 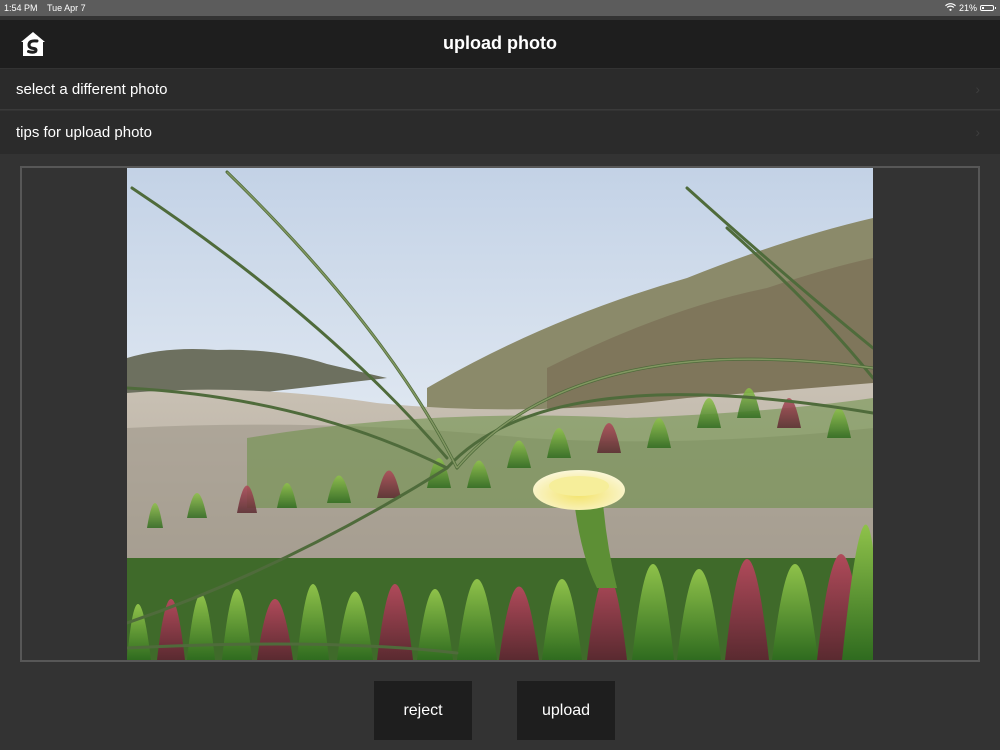 I want to click on reject-button: reject, so click(x=423, y=710).